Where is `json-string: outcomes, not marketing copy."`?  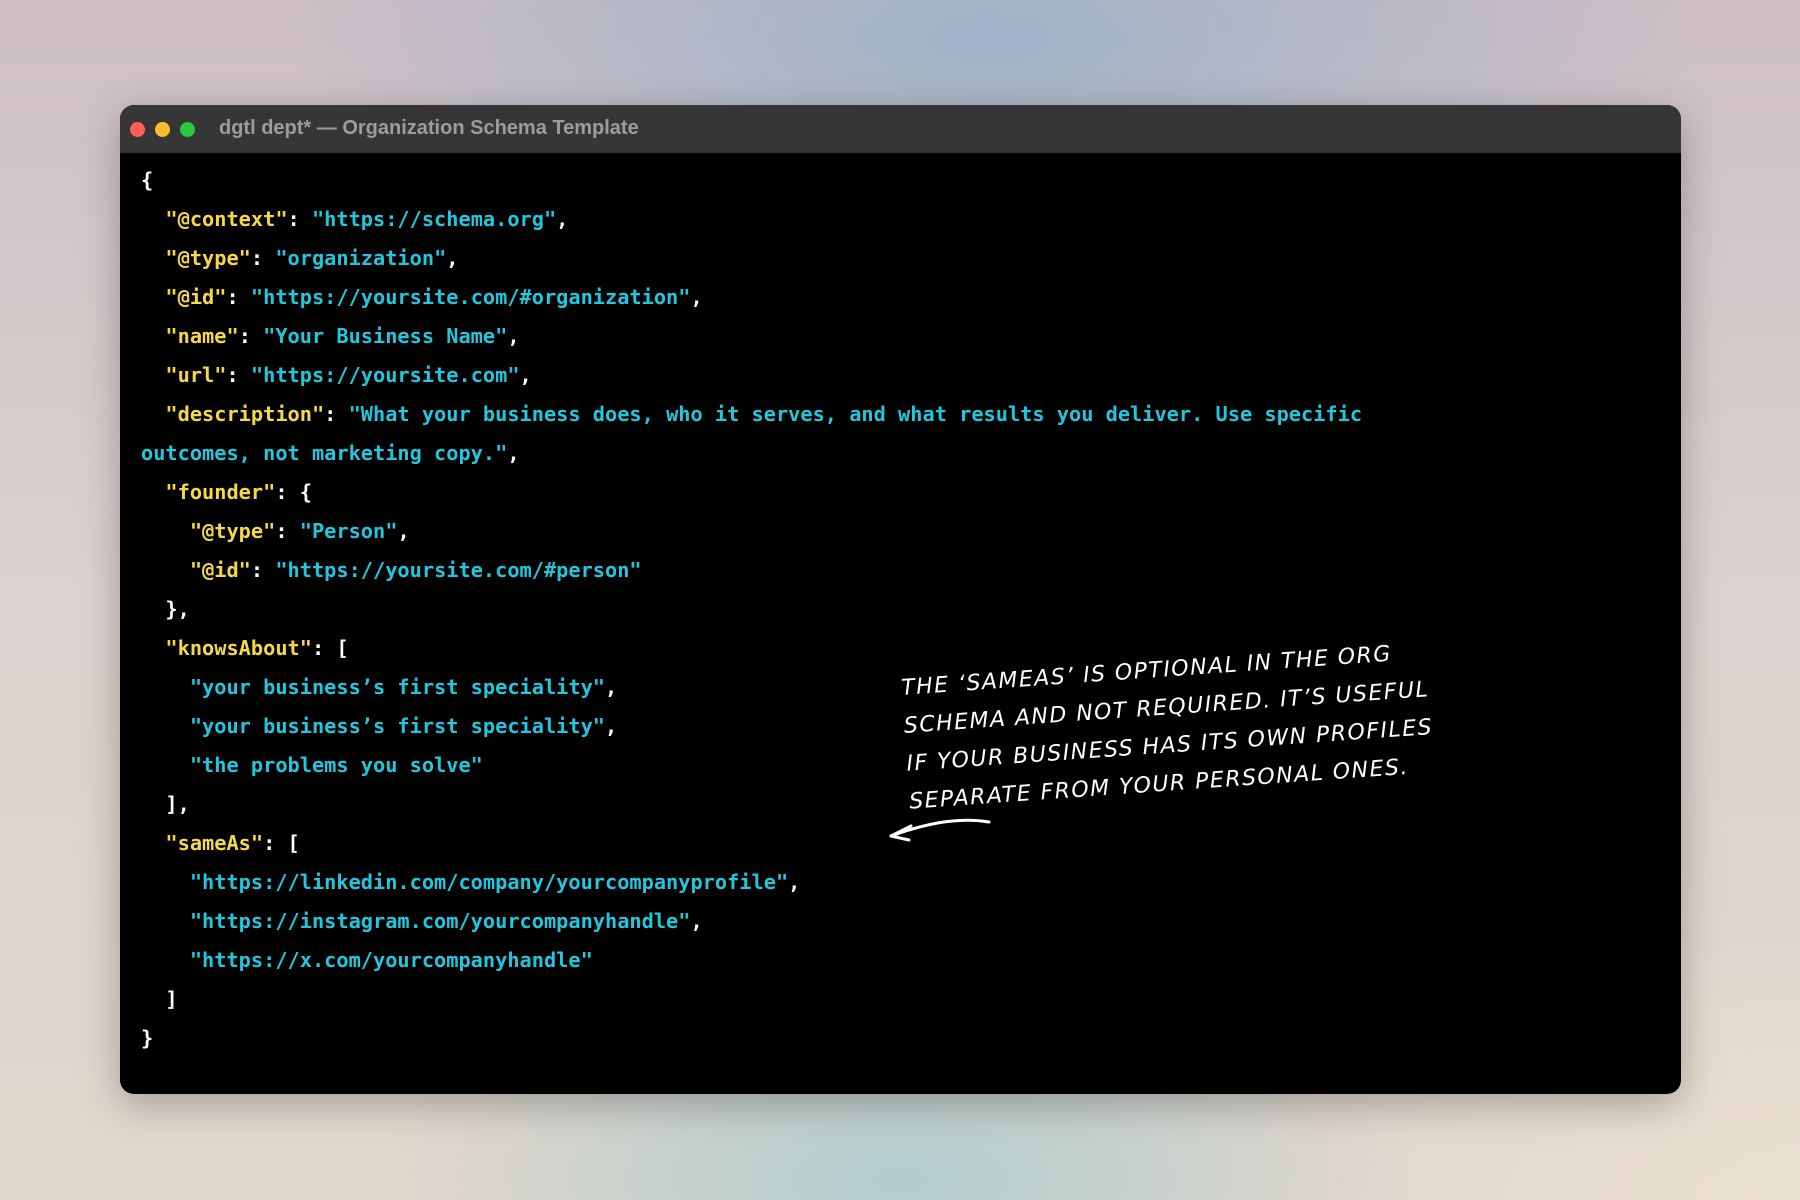
json-string: outcomes, not marketing copy." is located at coordinates (324, 453).